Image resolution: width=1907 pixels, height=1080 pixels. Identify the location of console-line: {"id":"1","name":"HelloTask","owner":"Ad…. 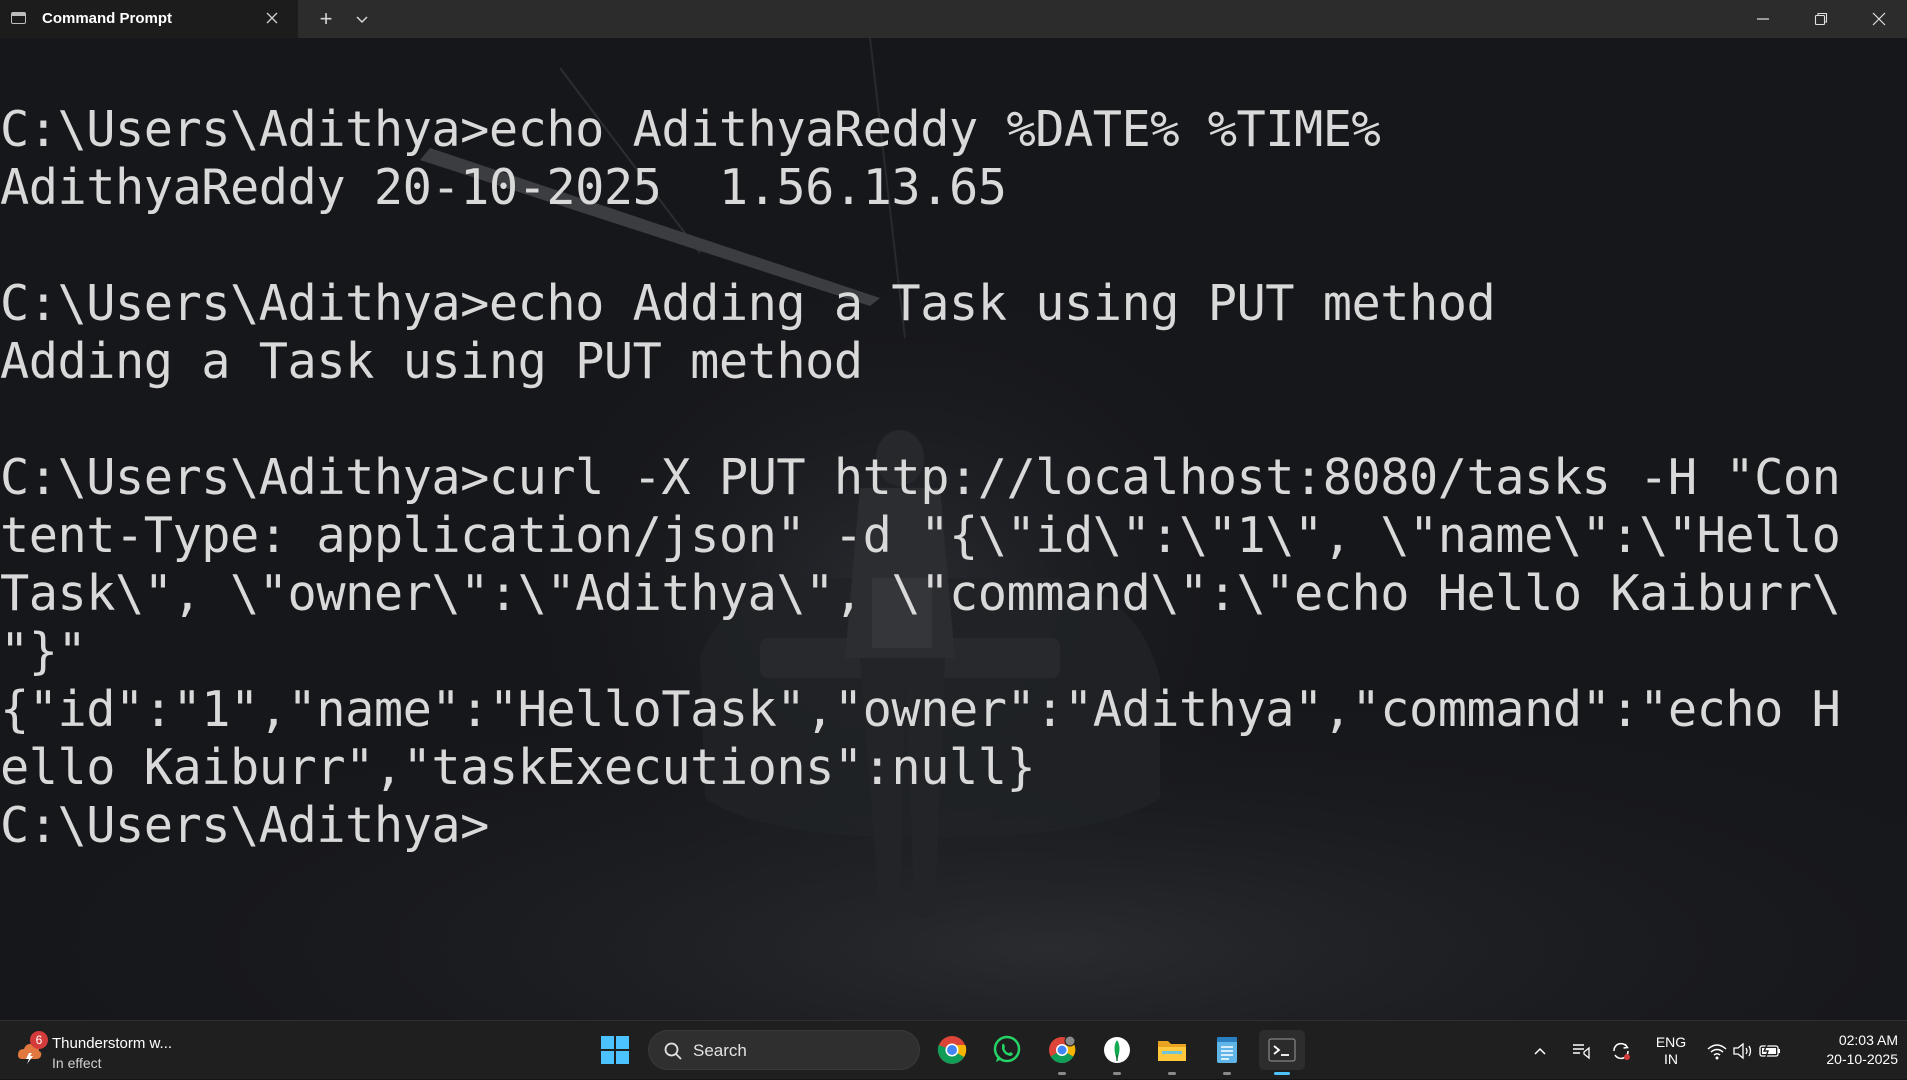
(920, 710).